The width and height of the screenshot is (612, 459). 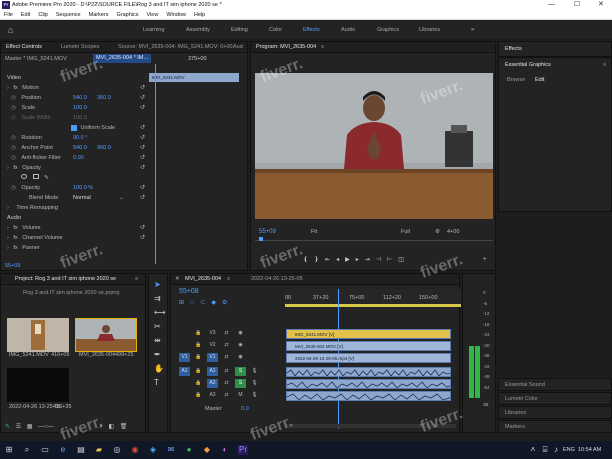 What do you see at coordinates (80, 47) in the screenshot?
I see `tab-lumetri-scopes: Lumetri Scopes` at bounding box center [80, 47].